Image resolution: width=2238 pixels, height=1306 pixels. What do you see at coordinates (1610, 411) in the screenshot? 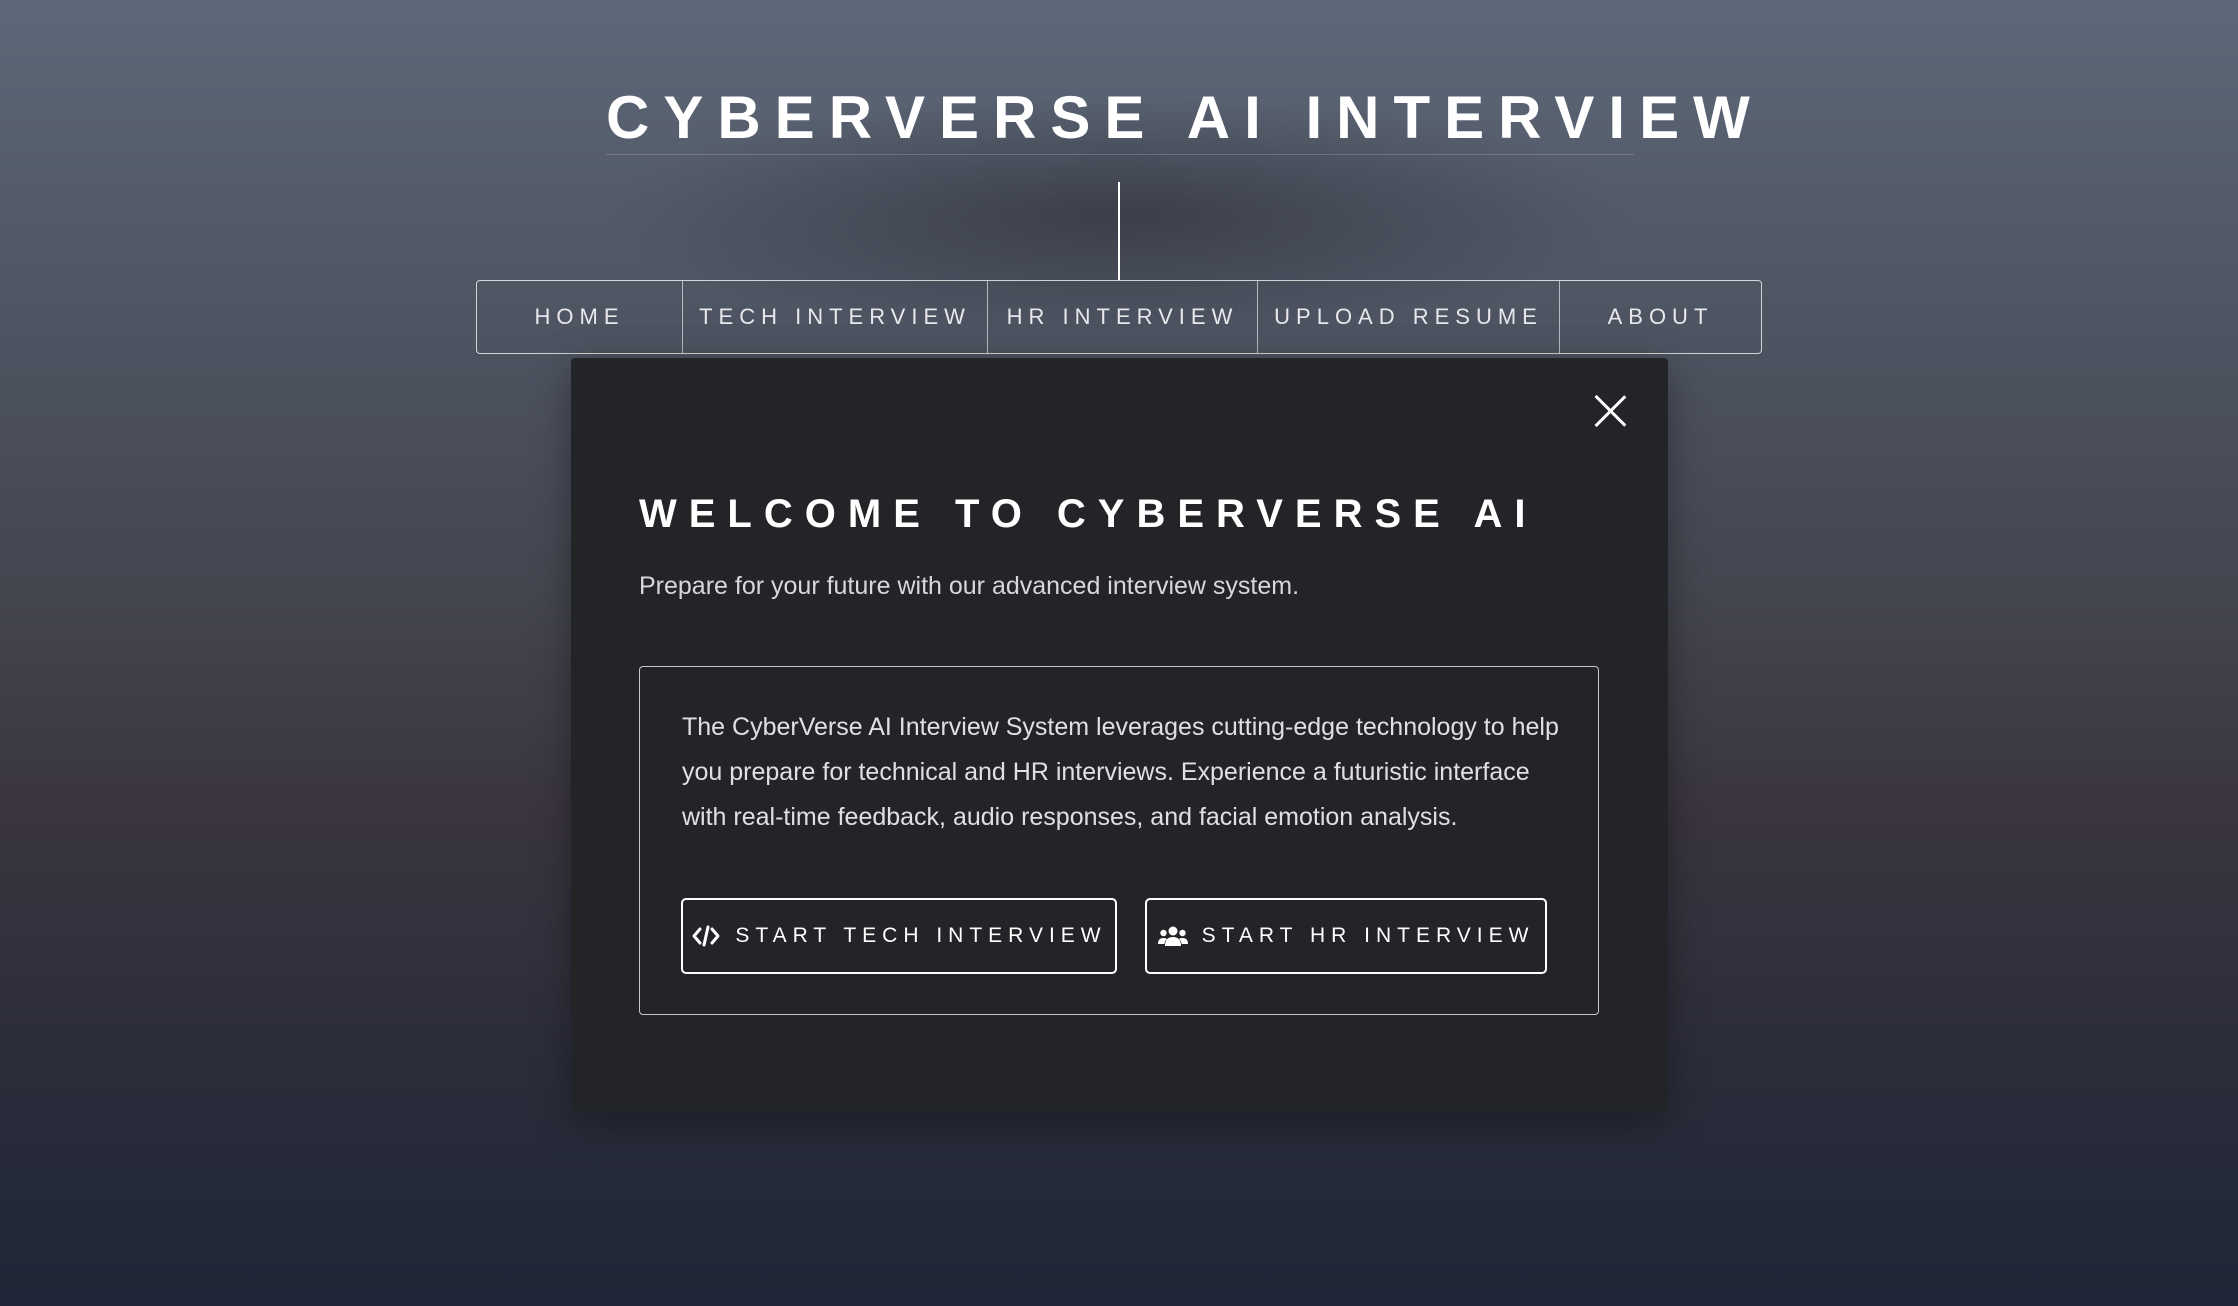
I see `close-icon` at bounding box center [1610, 411].